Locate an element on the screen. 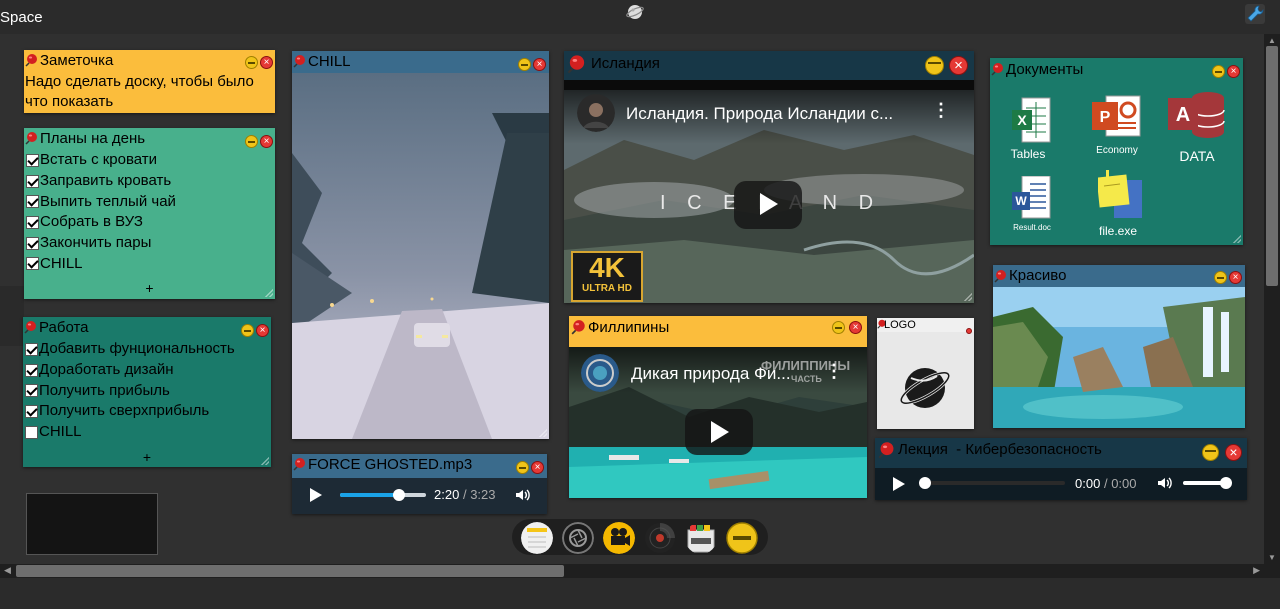 The image size is (1280, 609). audio-widget: FORCE GHOSTED.mp3 × 2:20 / 3:23 is located at coordinates (419, 484).